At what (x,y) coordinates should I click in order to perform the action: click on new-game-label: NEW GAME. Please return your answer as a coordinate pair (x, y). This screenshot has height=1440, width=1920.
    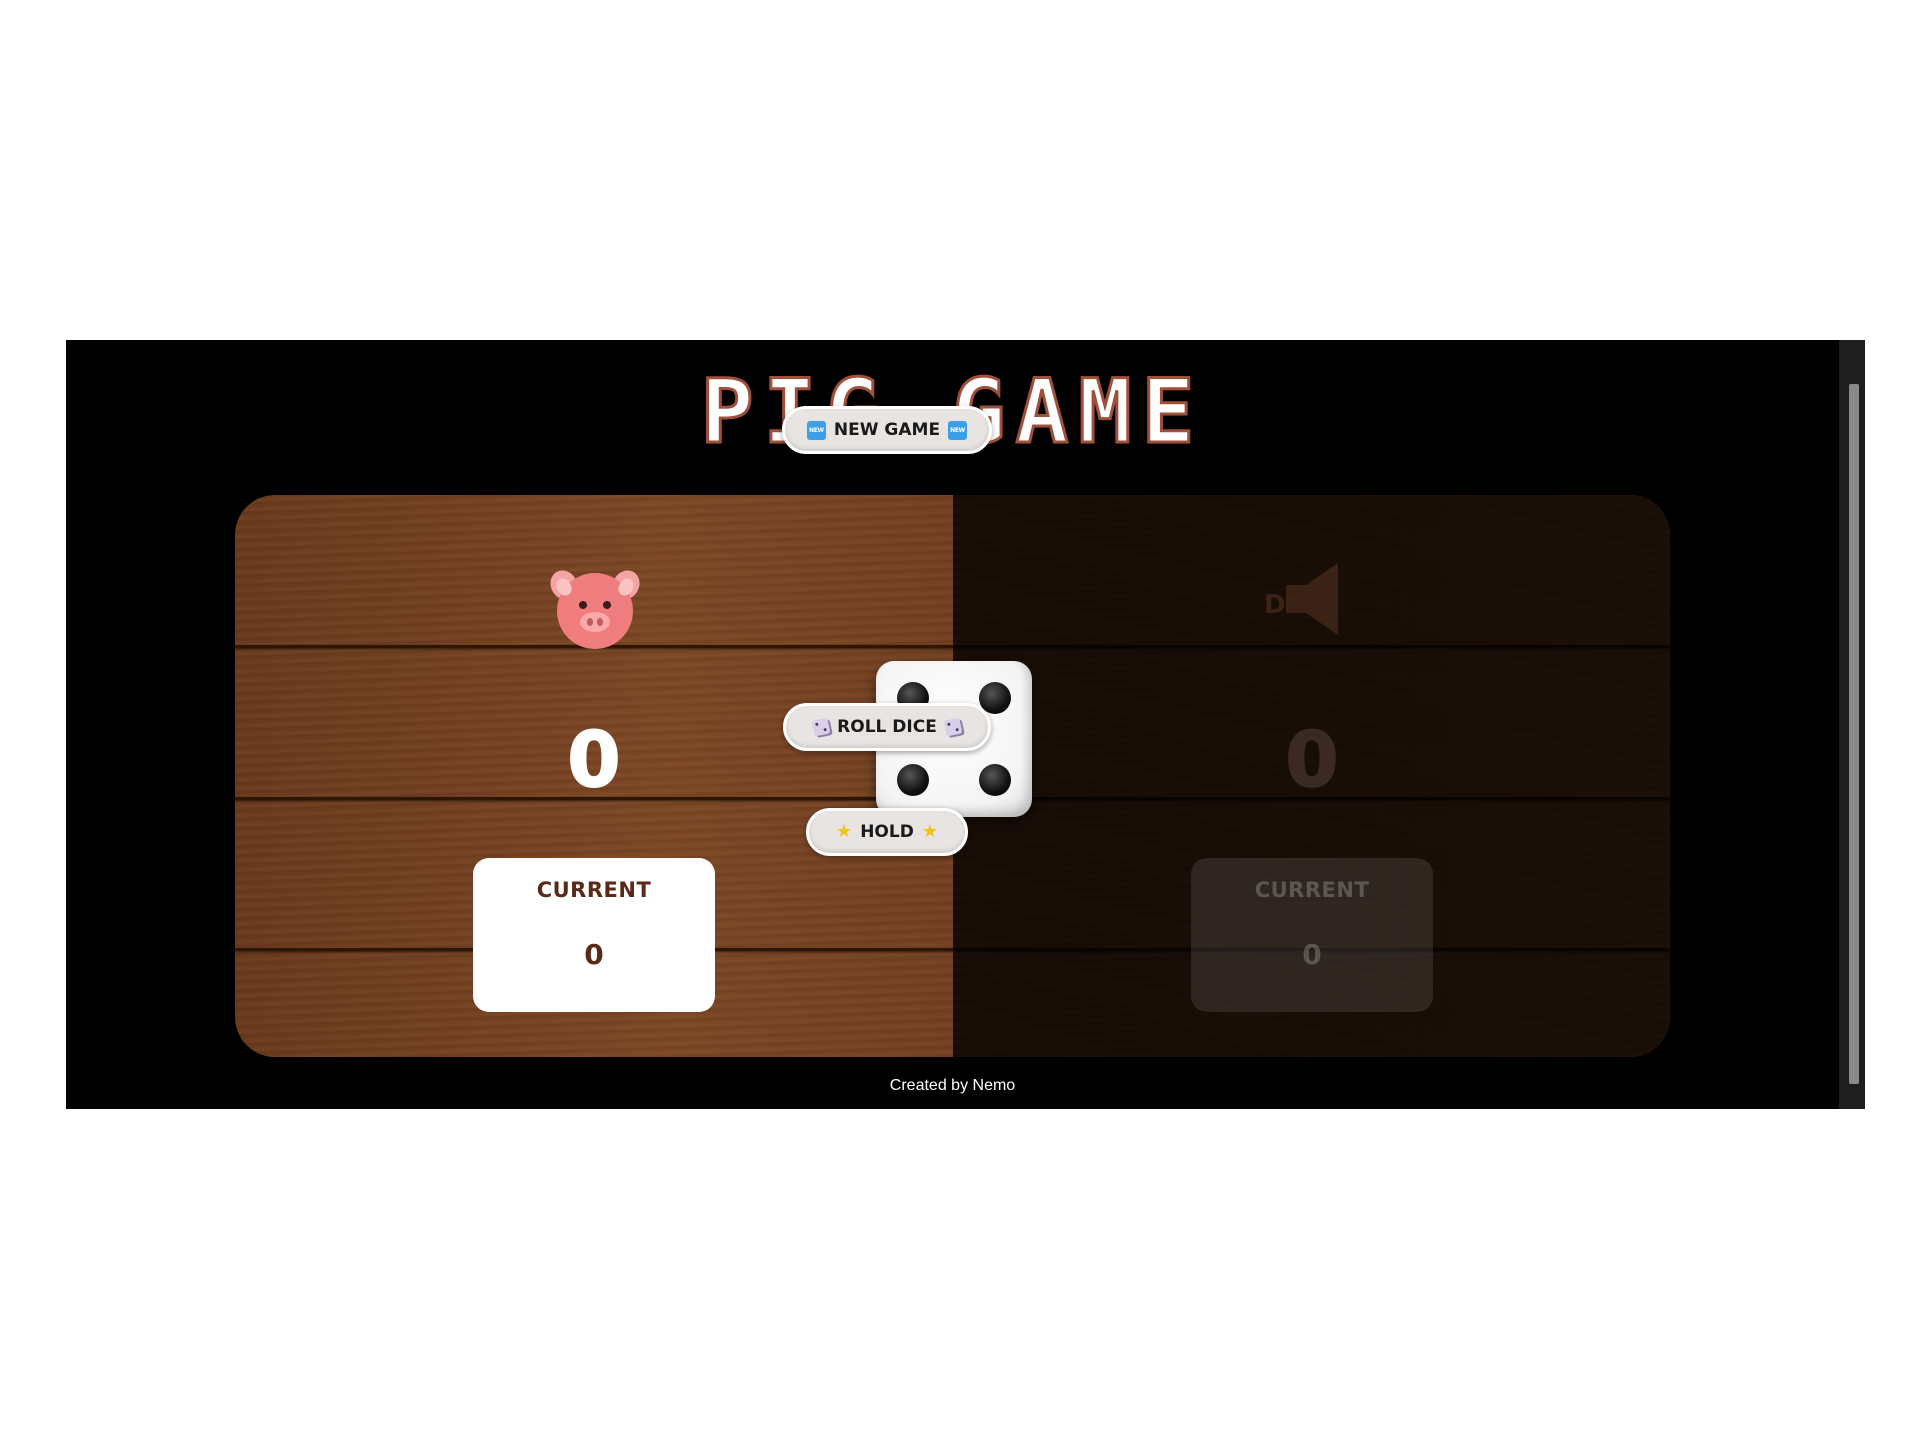
    Looking at the image, I should click on (887, 430).